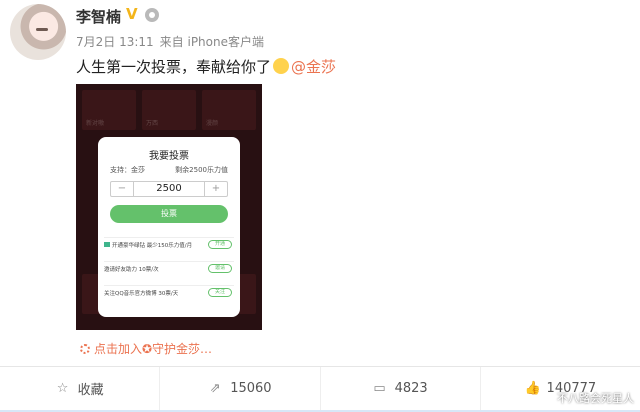 The width and height of the screenshot is (640, 412). I want to click on member-badge-icon, so click(152, 15).